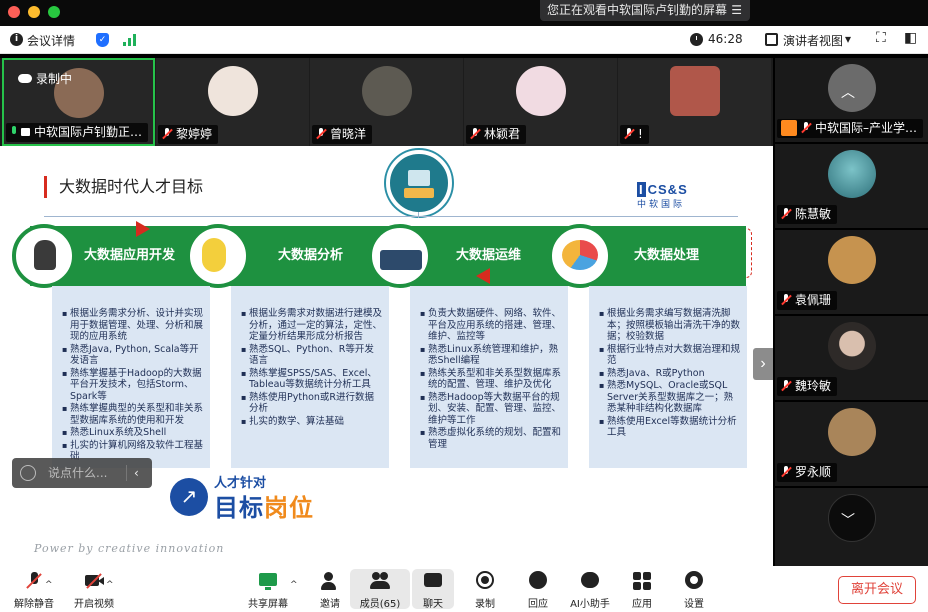 The width and height of the screenshot is (928, 612). Describe the element at coordinates (433, 581) in the screenshot. I see `chat-icon` at that location.